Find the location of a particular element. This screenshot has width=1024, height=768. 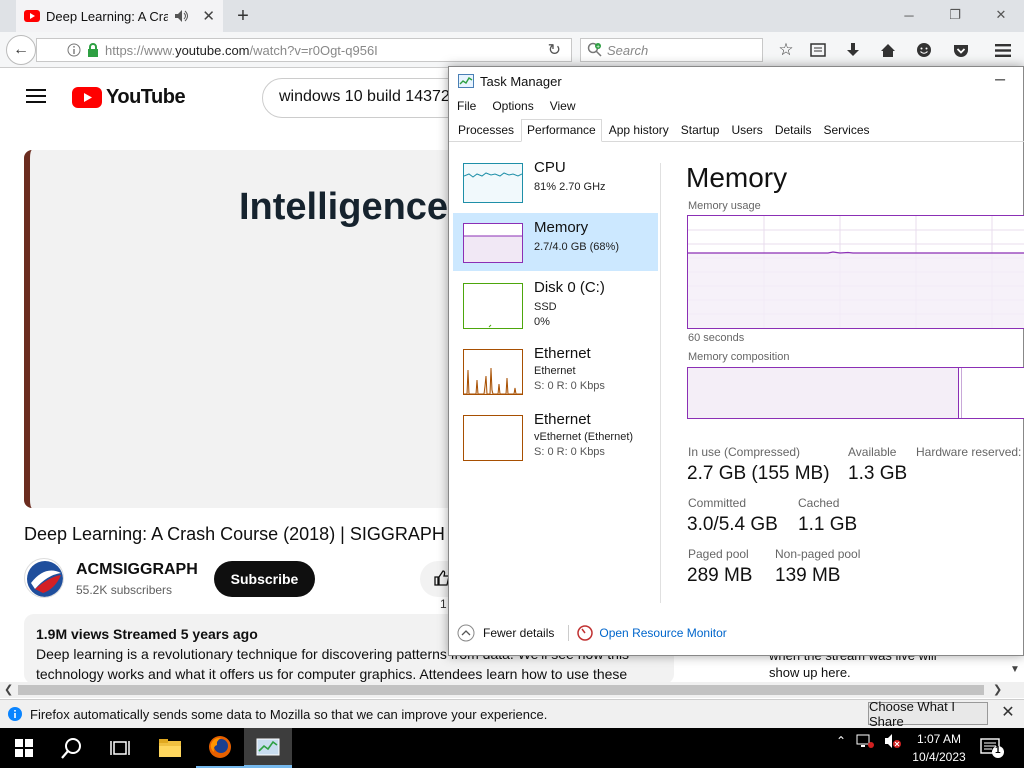

youtube-search-input: windows 10 build 14372 is located at coordinates (362, 98).